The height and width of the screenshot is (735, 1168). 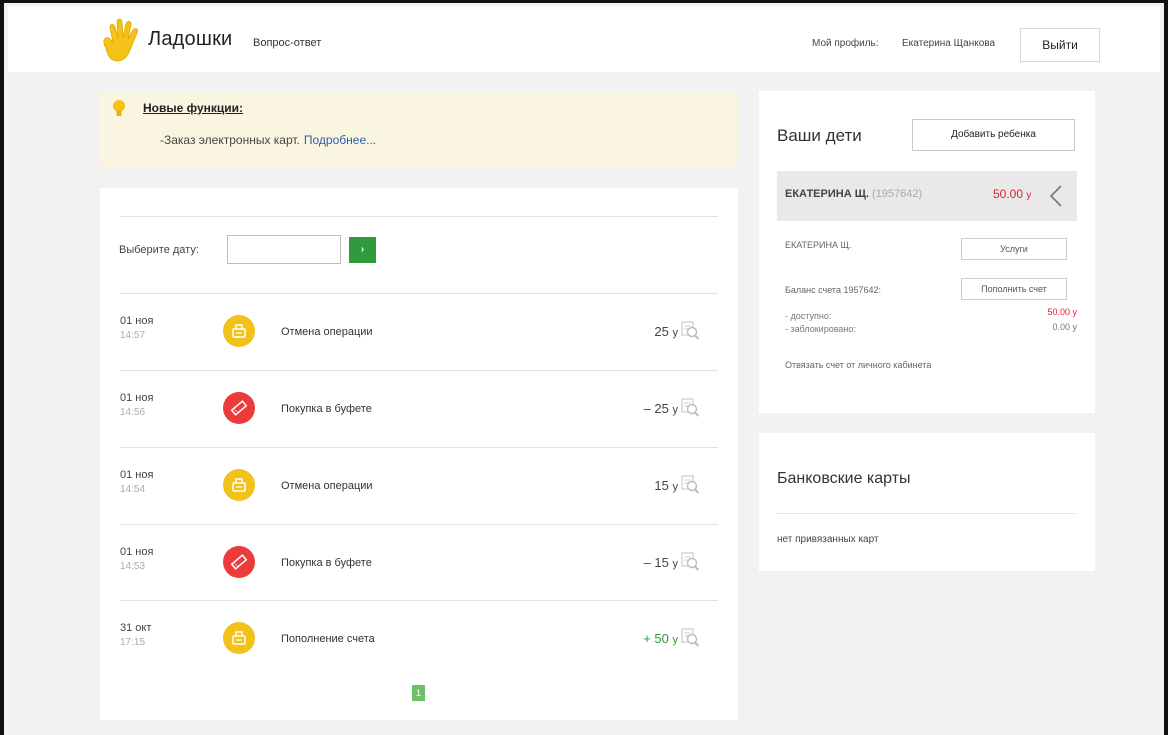 What do you see at coordinates (897, 194) in the screenshot?
I see `child-account-id: (1957642)` at bounding box center [897, 194].